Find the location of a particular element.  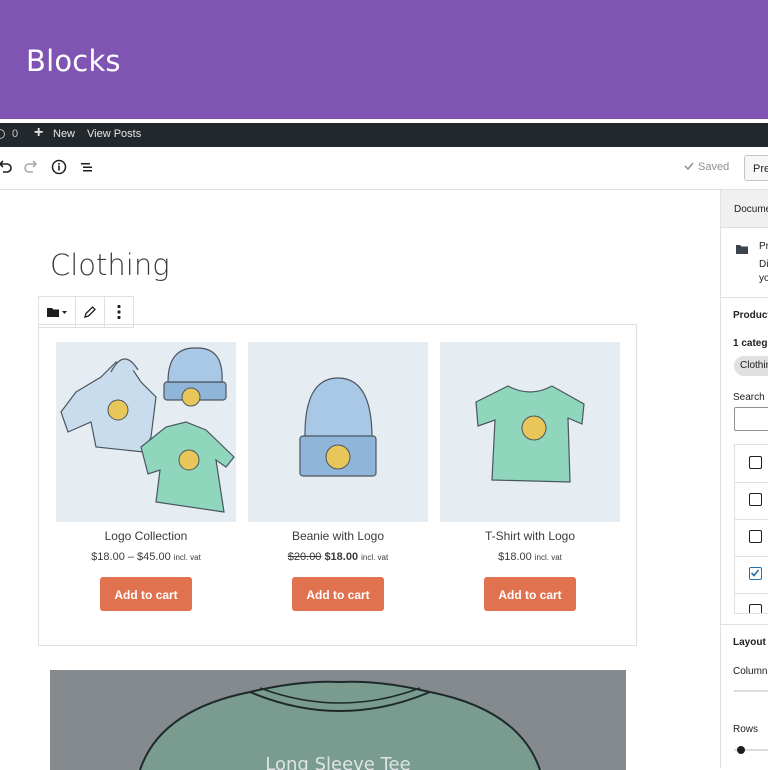

product-price: $18.00 – $45.00 incl. vat is located at coordinates (146, 559).